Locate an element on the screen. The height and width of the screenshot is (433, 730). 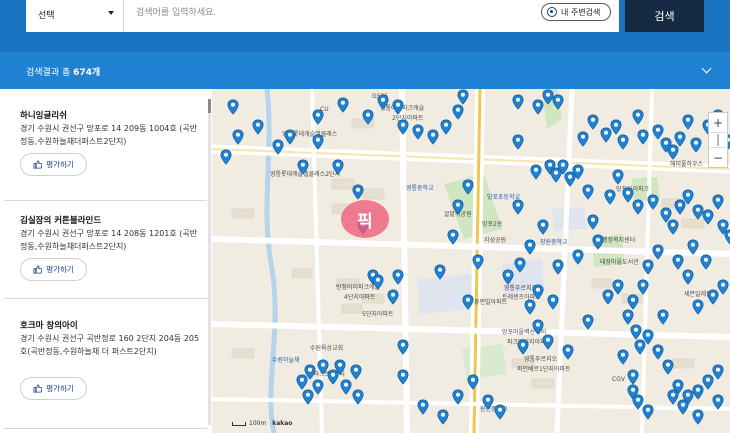
chevron-down-icon is located at coordinates (706, 68).